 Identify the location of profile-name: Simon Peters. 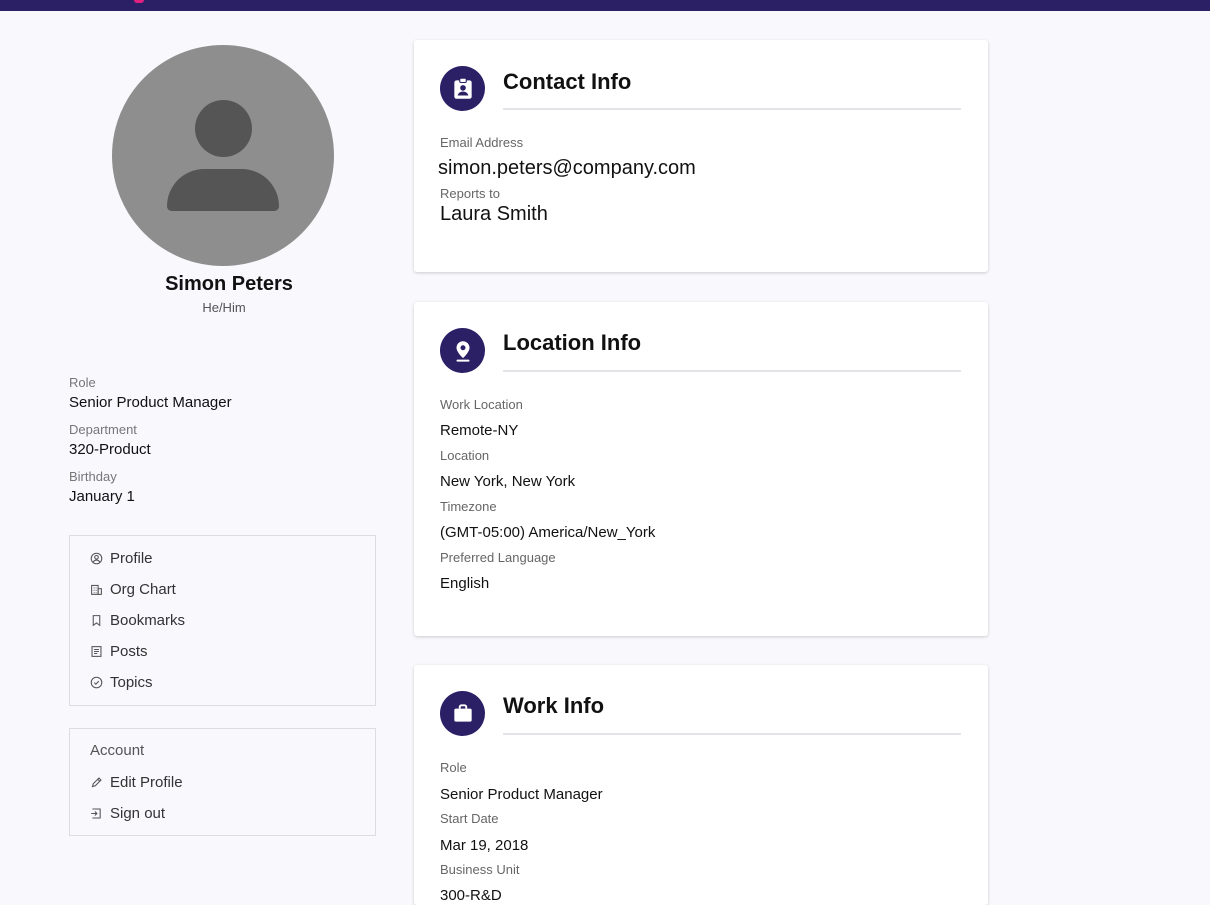
(229, 284).